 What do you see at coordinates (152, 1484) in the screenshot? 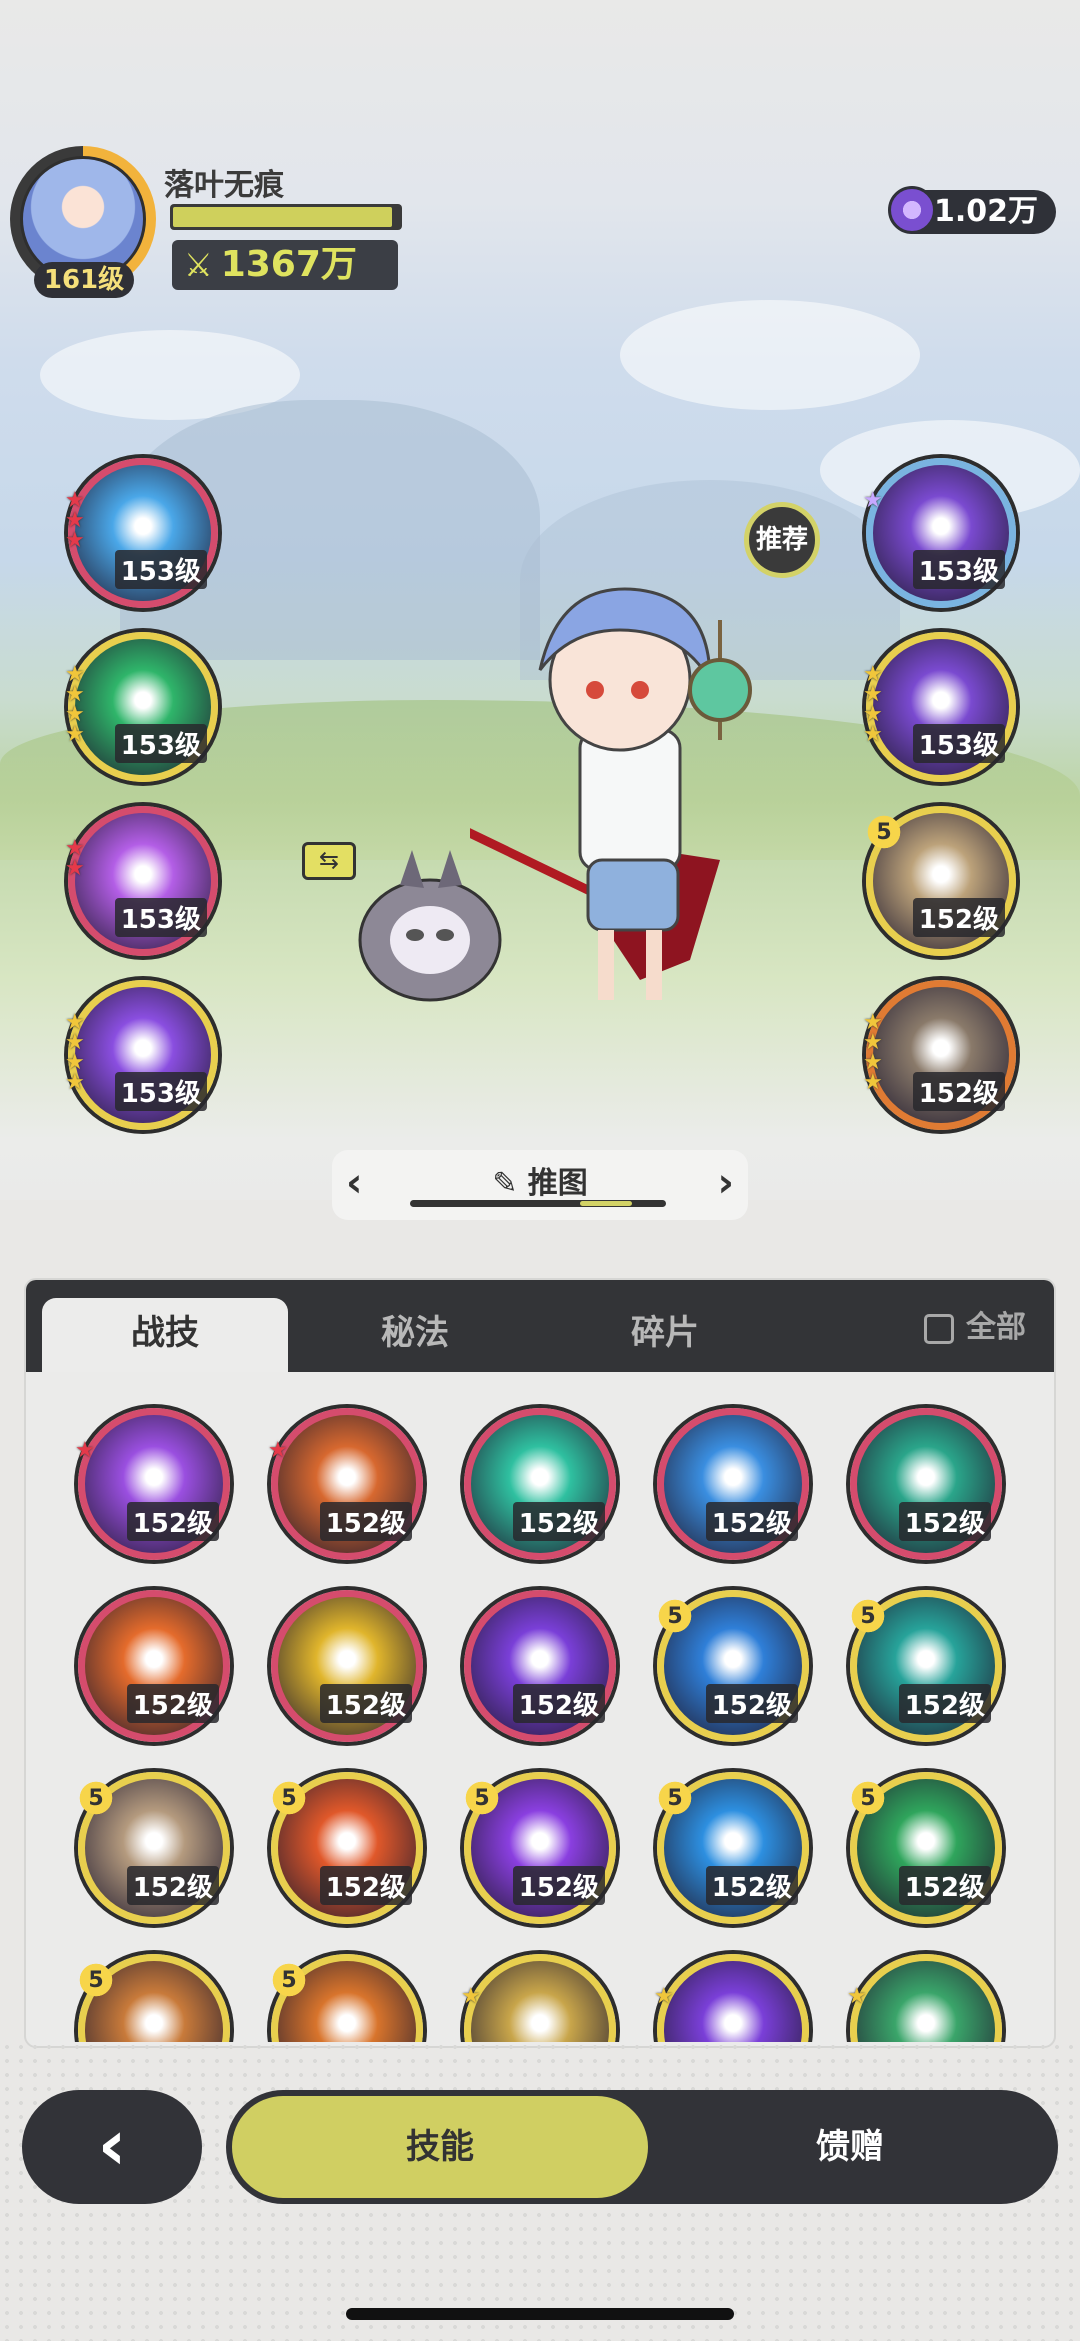
I see `inventory-skill-0: 152级 ★` at bounding box center [152, 1484].